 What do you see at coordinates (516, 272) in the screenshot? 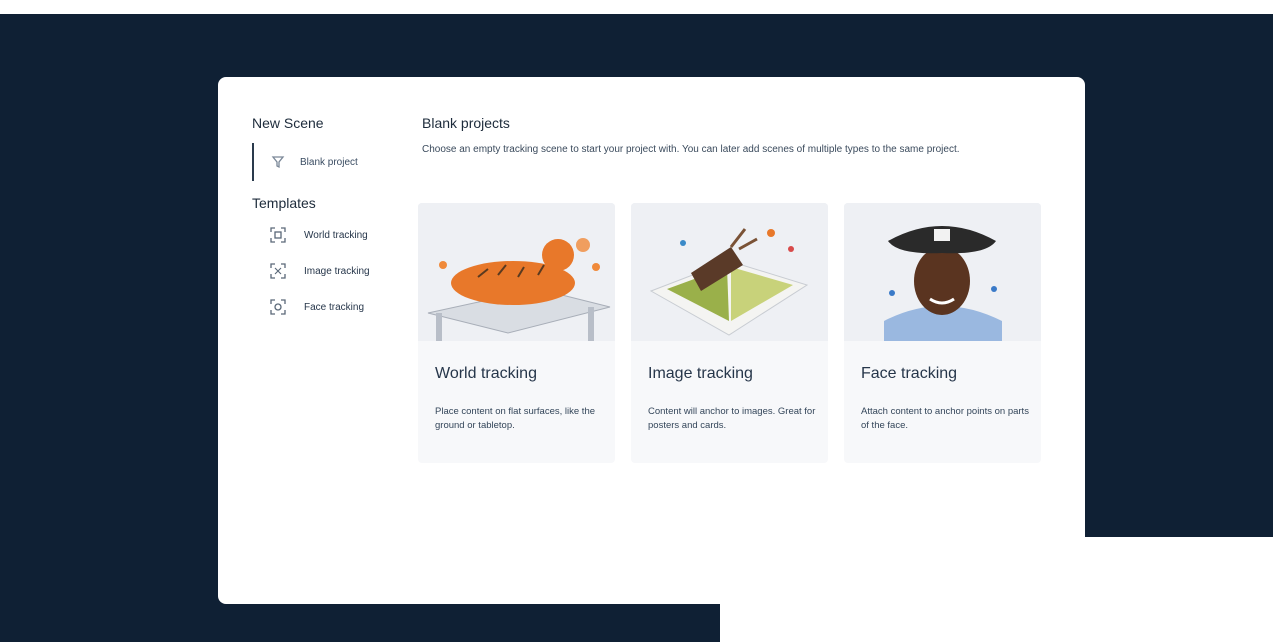
I see `world-tracking-illustration` at bounding box center [516, 272].